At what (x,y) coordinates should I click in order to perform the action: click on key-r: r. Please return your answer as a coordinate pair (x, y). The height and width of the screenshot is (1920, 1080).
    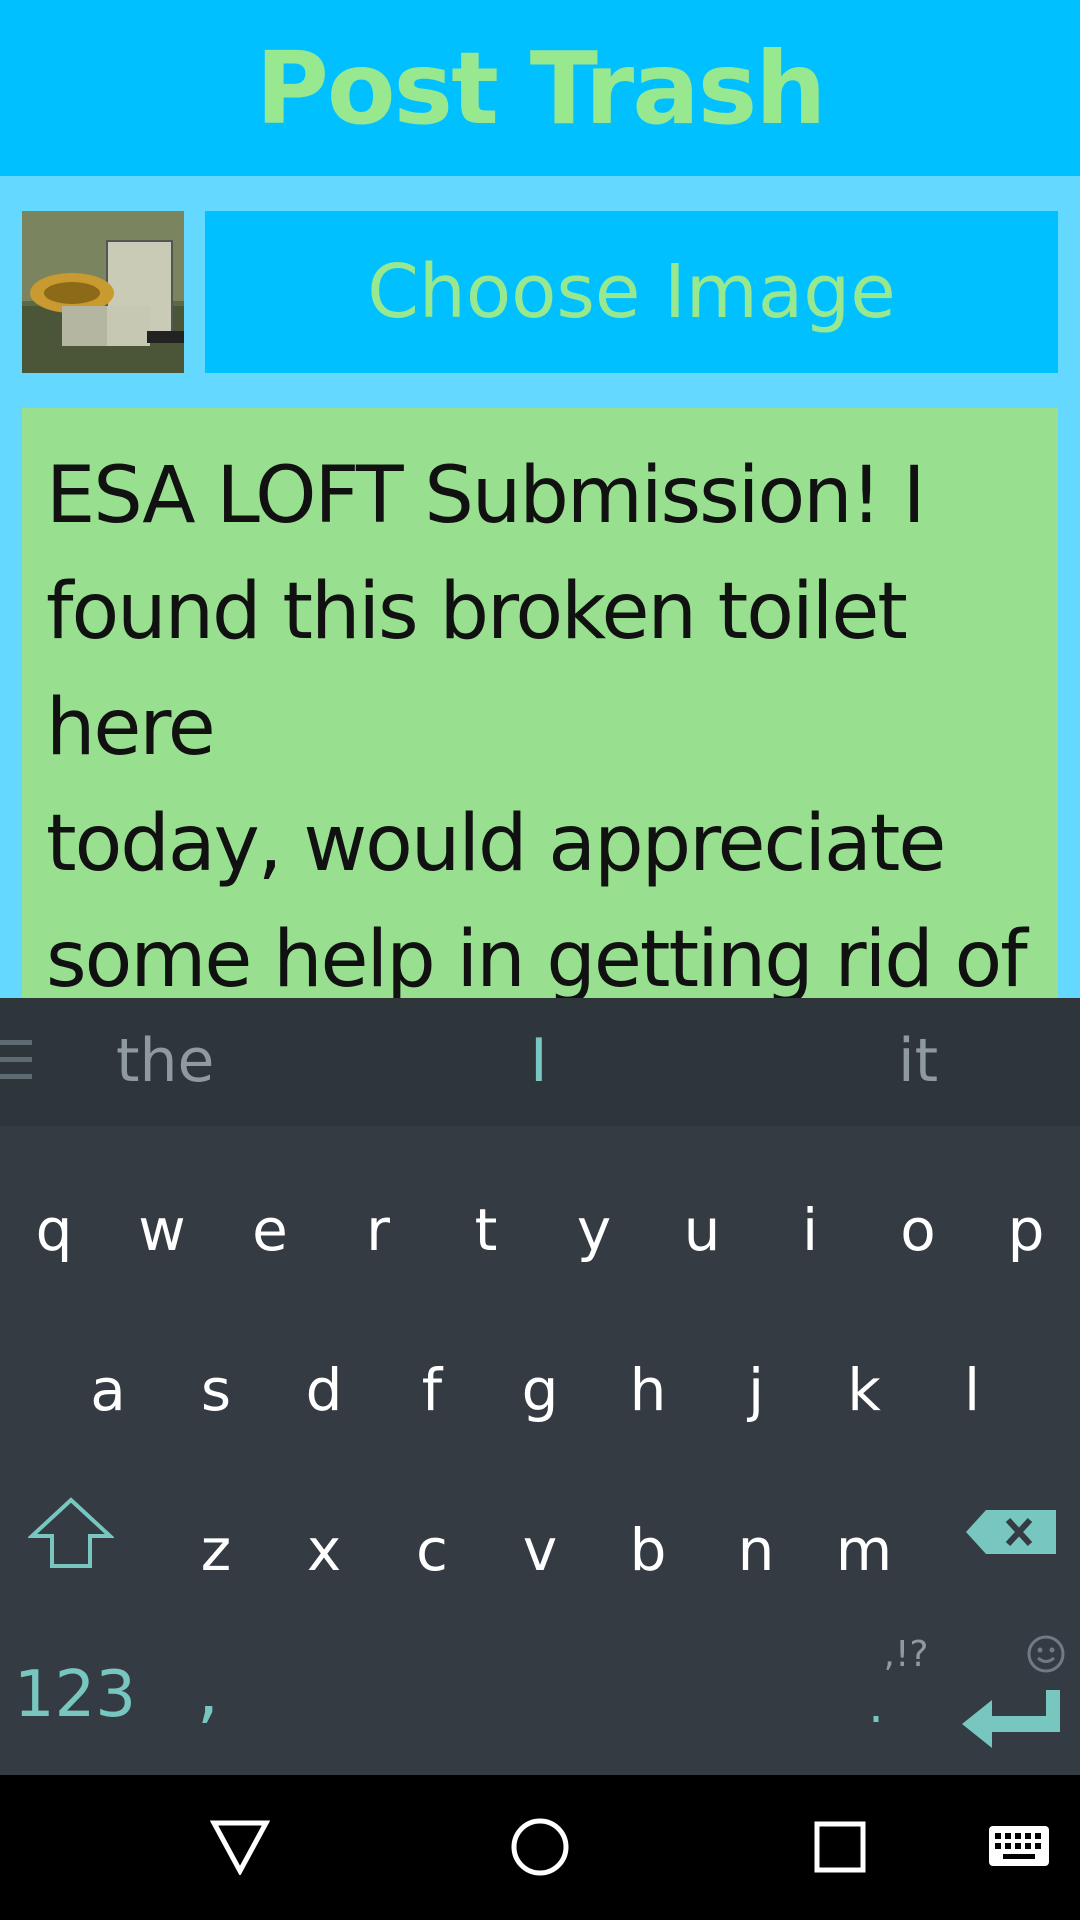
    Looking at the image, I should click on (378, 1230).